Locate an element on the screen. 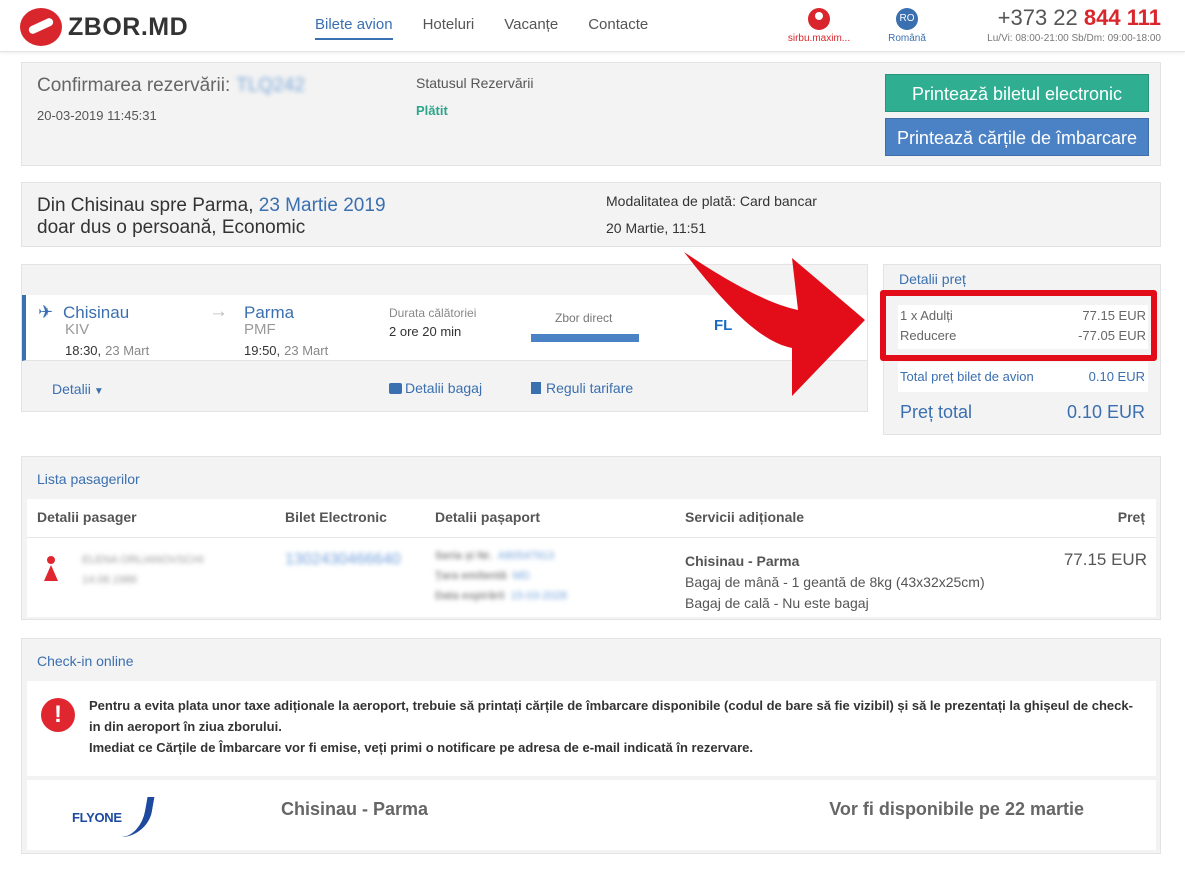  col-header-passenger: Detalii pasager is located at coordinates (87, 517).